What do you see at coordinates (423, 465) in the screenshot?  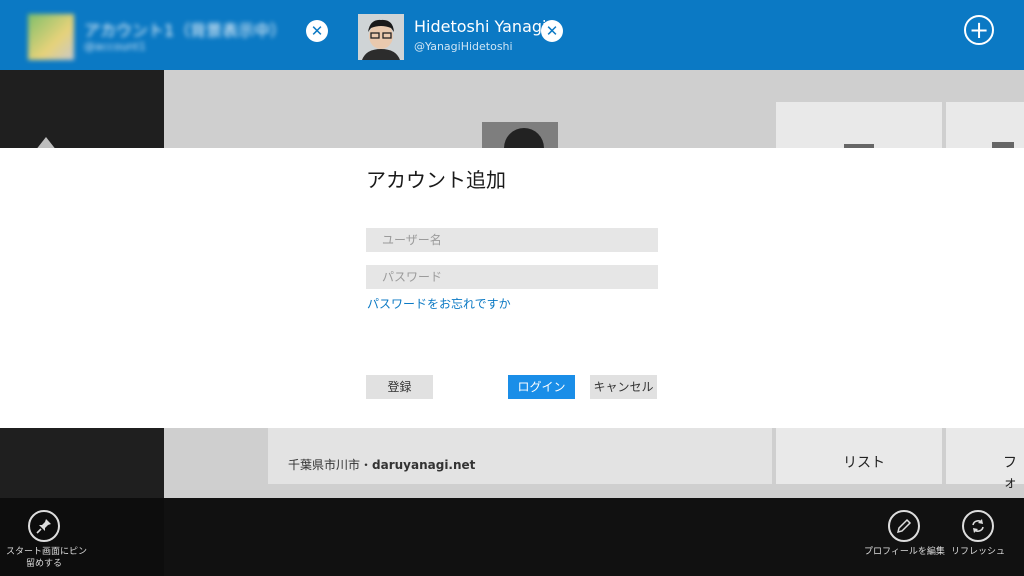 I see `website-link: daruyanagi.net` at bounding box center [423, 465].